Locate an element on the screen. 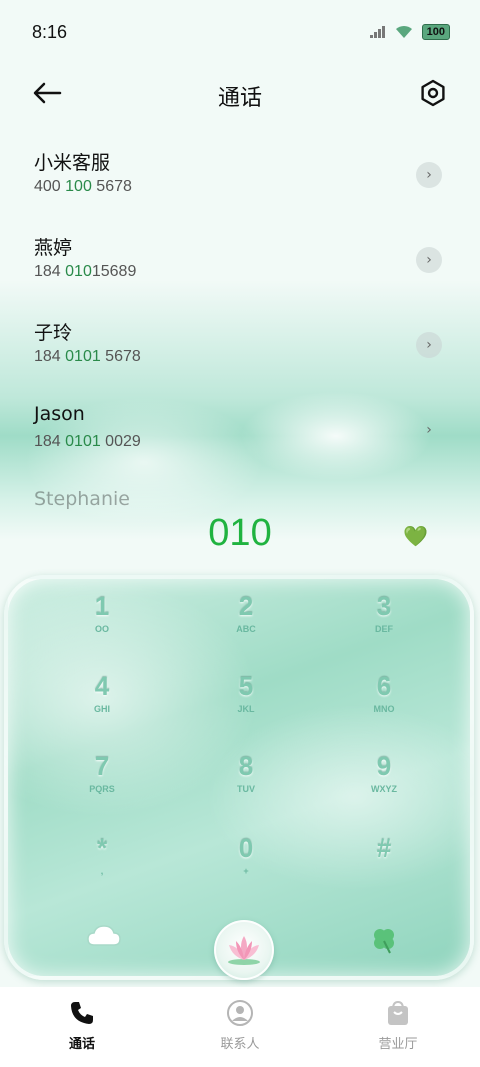  key-5: 5 JKL is located at coordinates (246, 706).